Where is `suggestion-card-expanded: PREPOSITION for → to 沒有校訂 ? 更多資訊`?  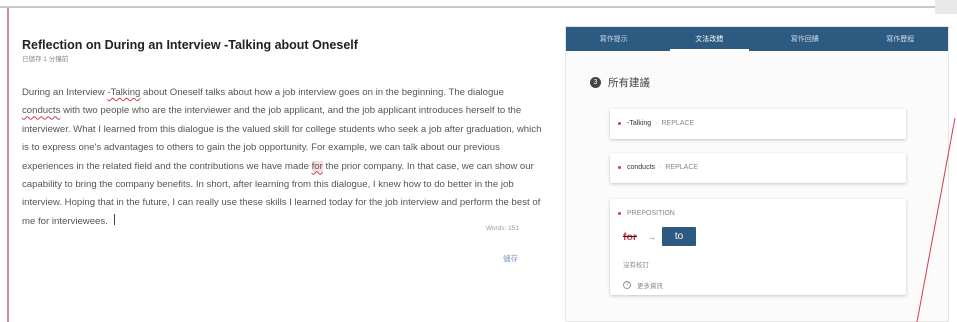
suggestion-card-expanded: PREPOSITION for → to 沒有校訂 ? 更多資訊 is located at coordinates (758, 247).